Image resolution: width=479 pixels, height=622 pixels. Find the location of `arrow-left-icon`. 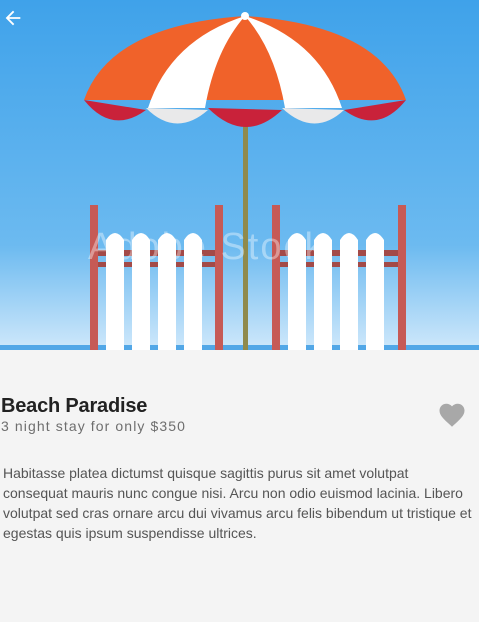

arrow-left-icon is located at coordinates (13, 18).